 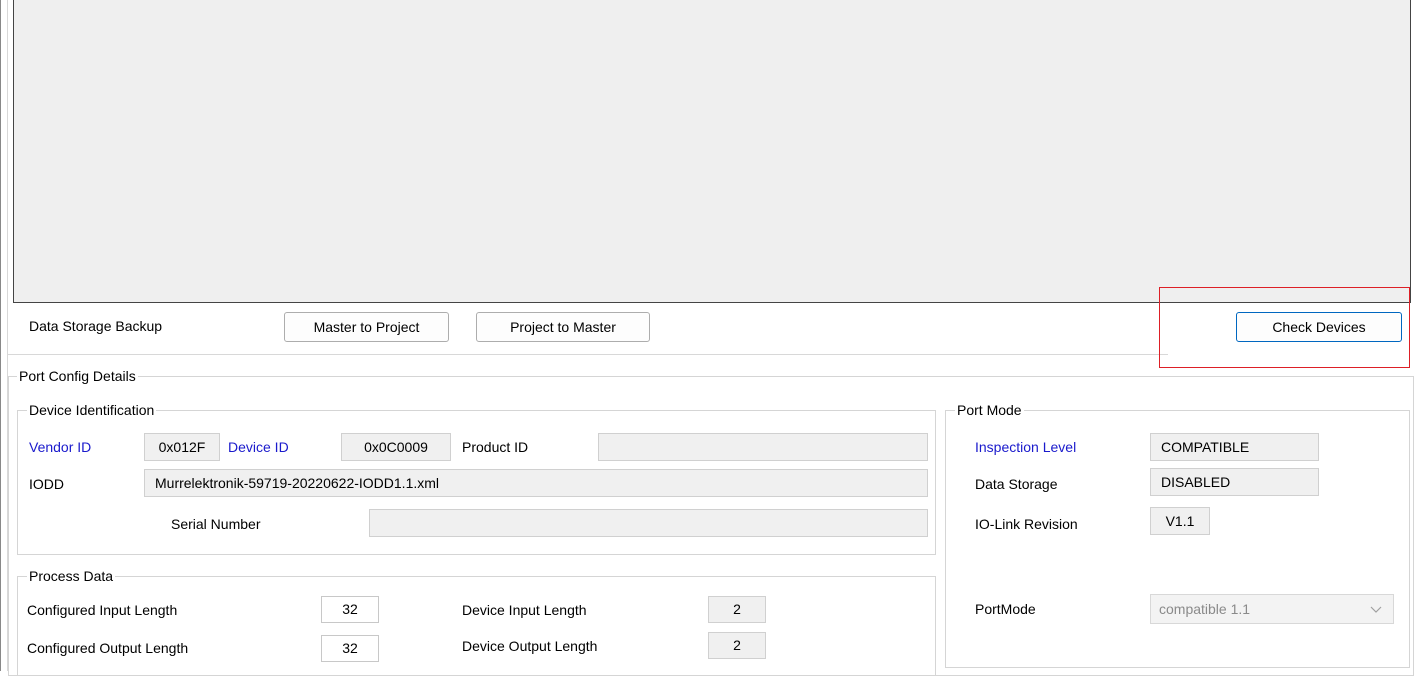 What do you see at coordinates (96, 326) in the screenshot?
I see `data-storage-backup-label: Data Storage Backup` at bounding box center [96, 326].